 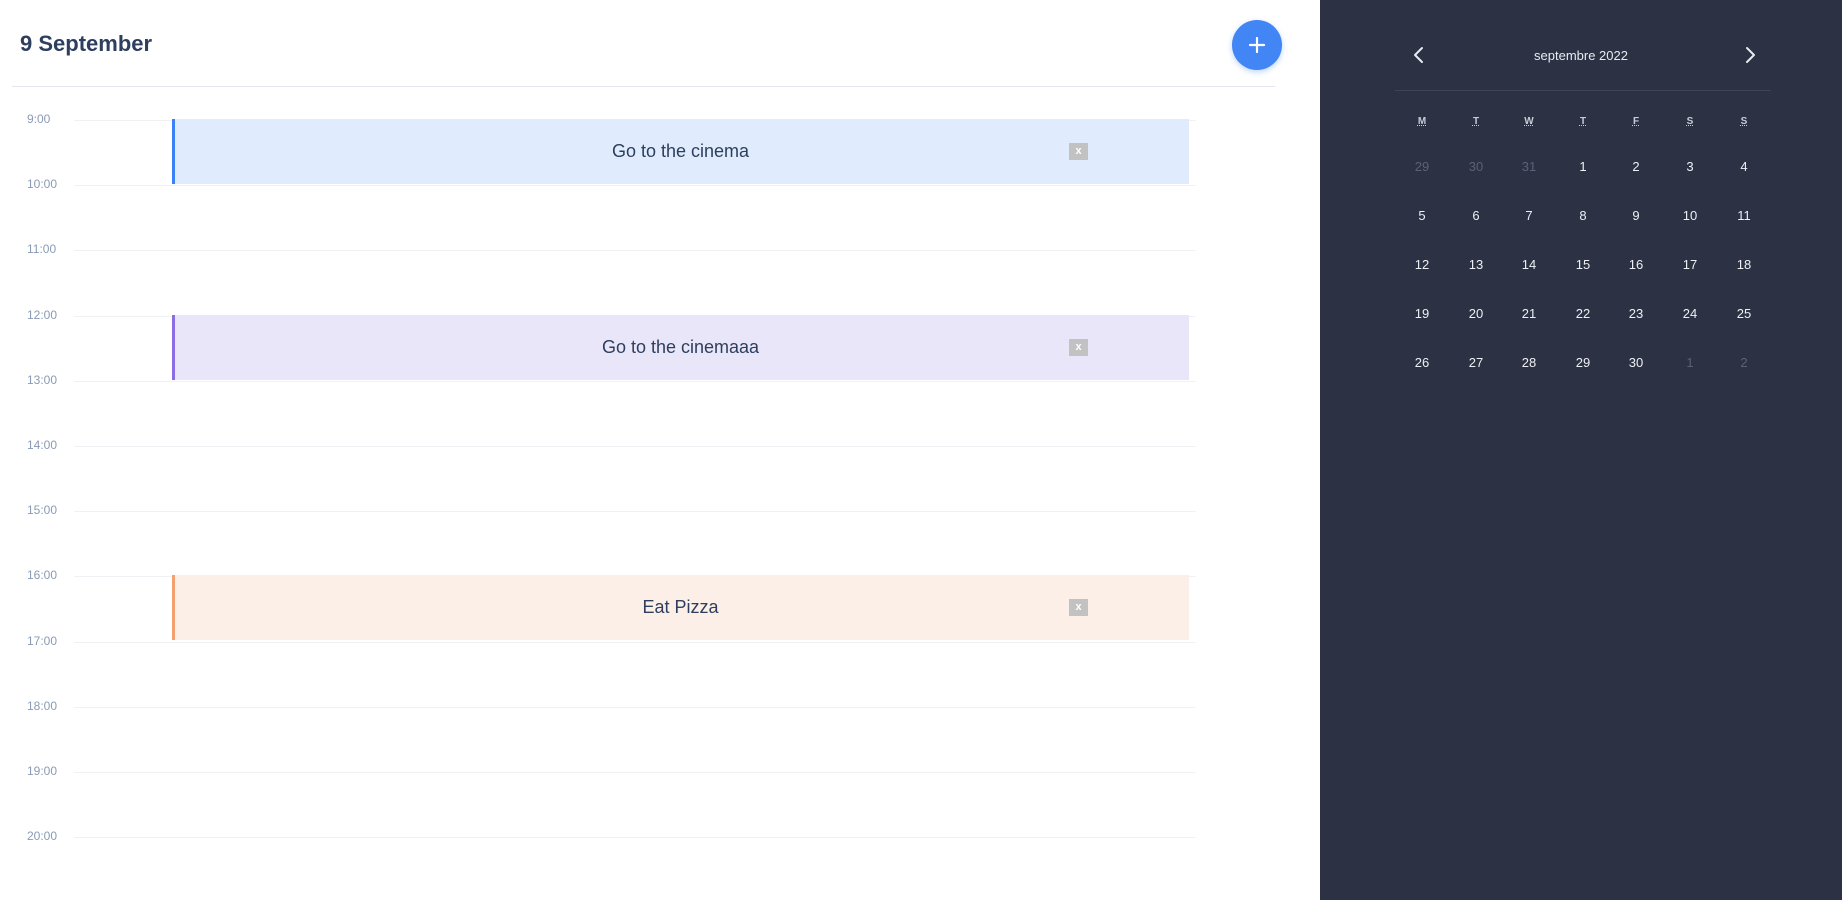 I want to click on calendar-day: 12, so click(x=1422, y=265).